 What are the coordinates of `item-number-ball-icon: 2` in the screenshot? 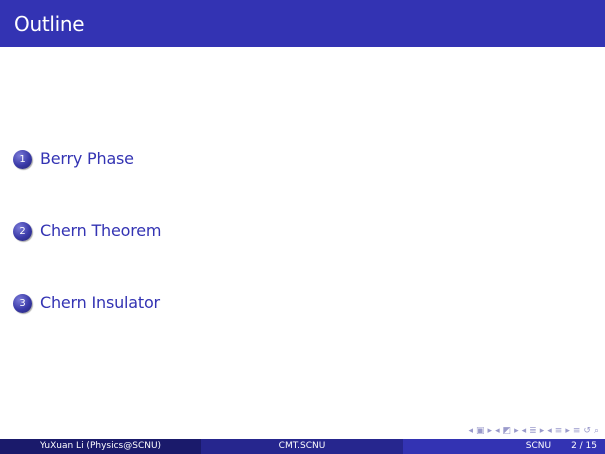 It's located at (22, 231).